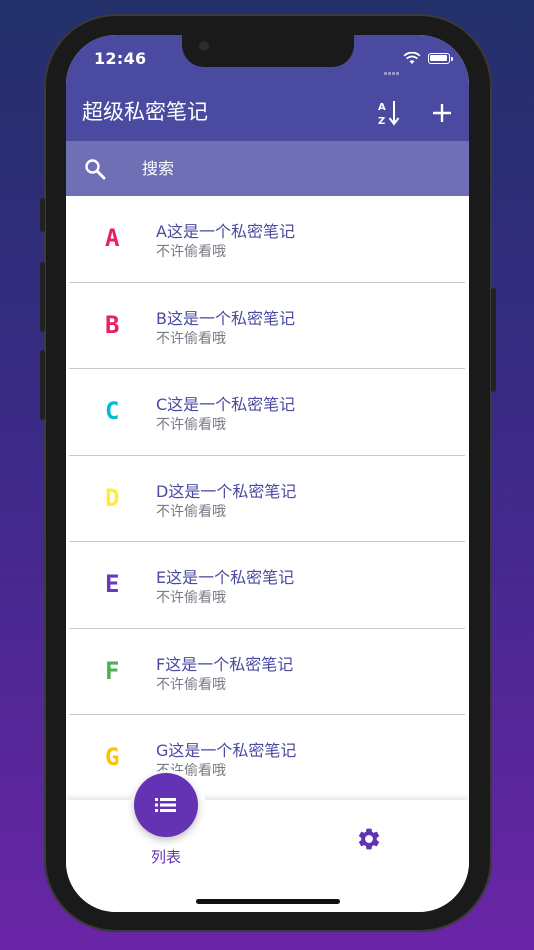 This screenshot has height=950, width=534. What do you see at coordinates (42, 385) in the screenshot?
I see `volume-down-button` at bounding box center [42, 385].